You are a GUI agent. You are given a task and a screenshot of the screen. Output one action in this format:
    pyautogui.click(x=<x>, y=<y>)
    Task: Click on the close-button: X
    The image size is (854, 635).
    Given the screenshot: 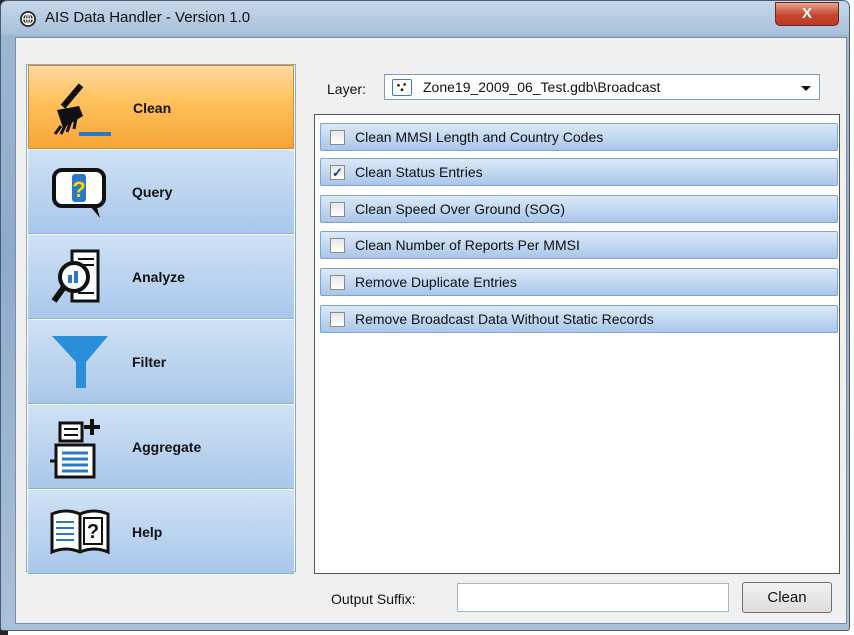 What is the action you would take?
    pyautogui.click(x=807, y=14)
    